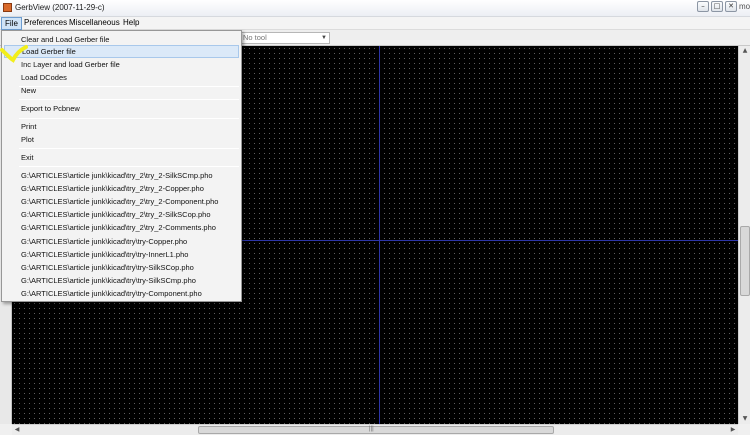  What do you see at coordinates (121, 77) in the screenshot?
I see `menu-item-load-dcodes: Load DCodes` at bounding box center [121, 77].